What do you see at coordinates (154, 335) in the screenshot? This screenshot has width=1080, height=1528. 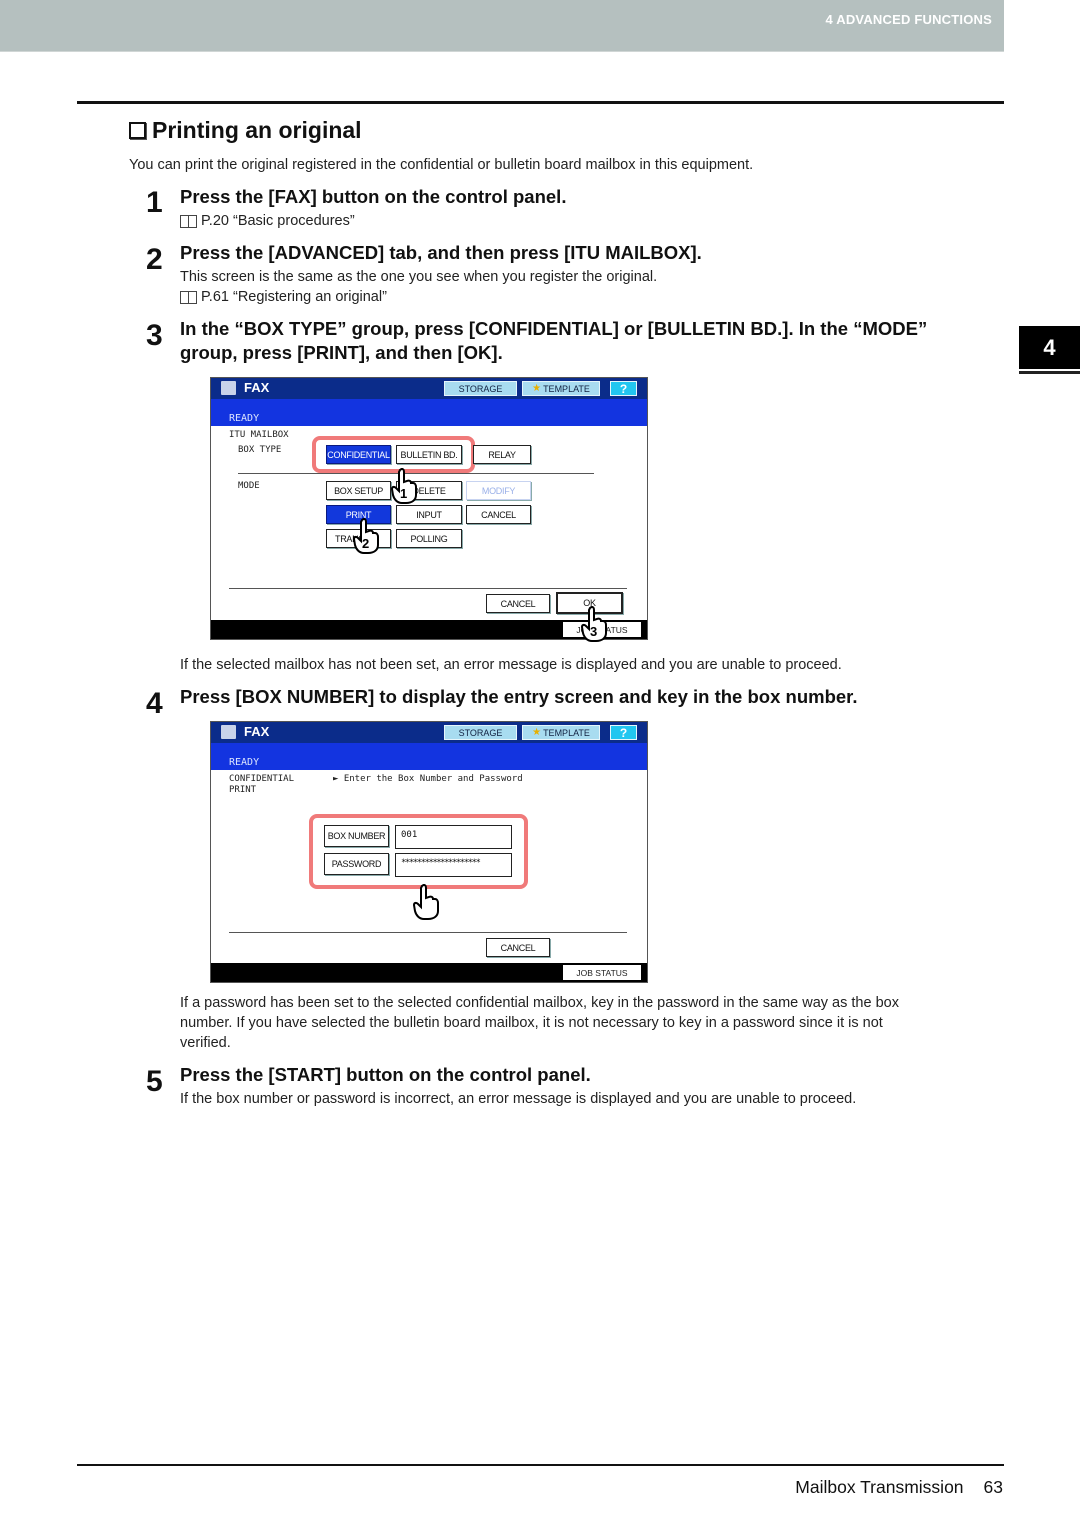 I see `step-number: 3` at bounding box center [154, 335].